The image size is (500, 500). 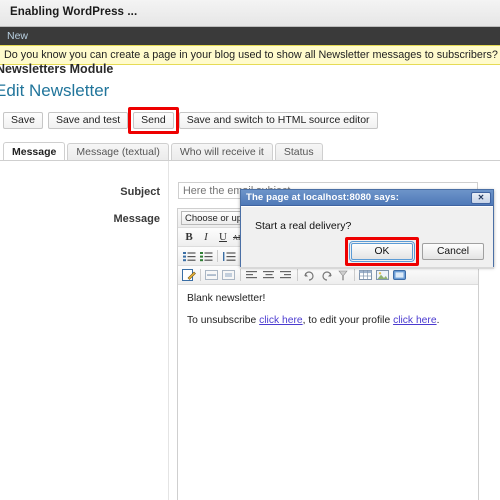 What do you see at coordinates (438, 320) in the screenshot?
I see `line2-period: .` at bounding box center [438, 320].